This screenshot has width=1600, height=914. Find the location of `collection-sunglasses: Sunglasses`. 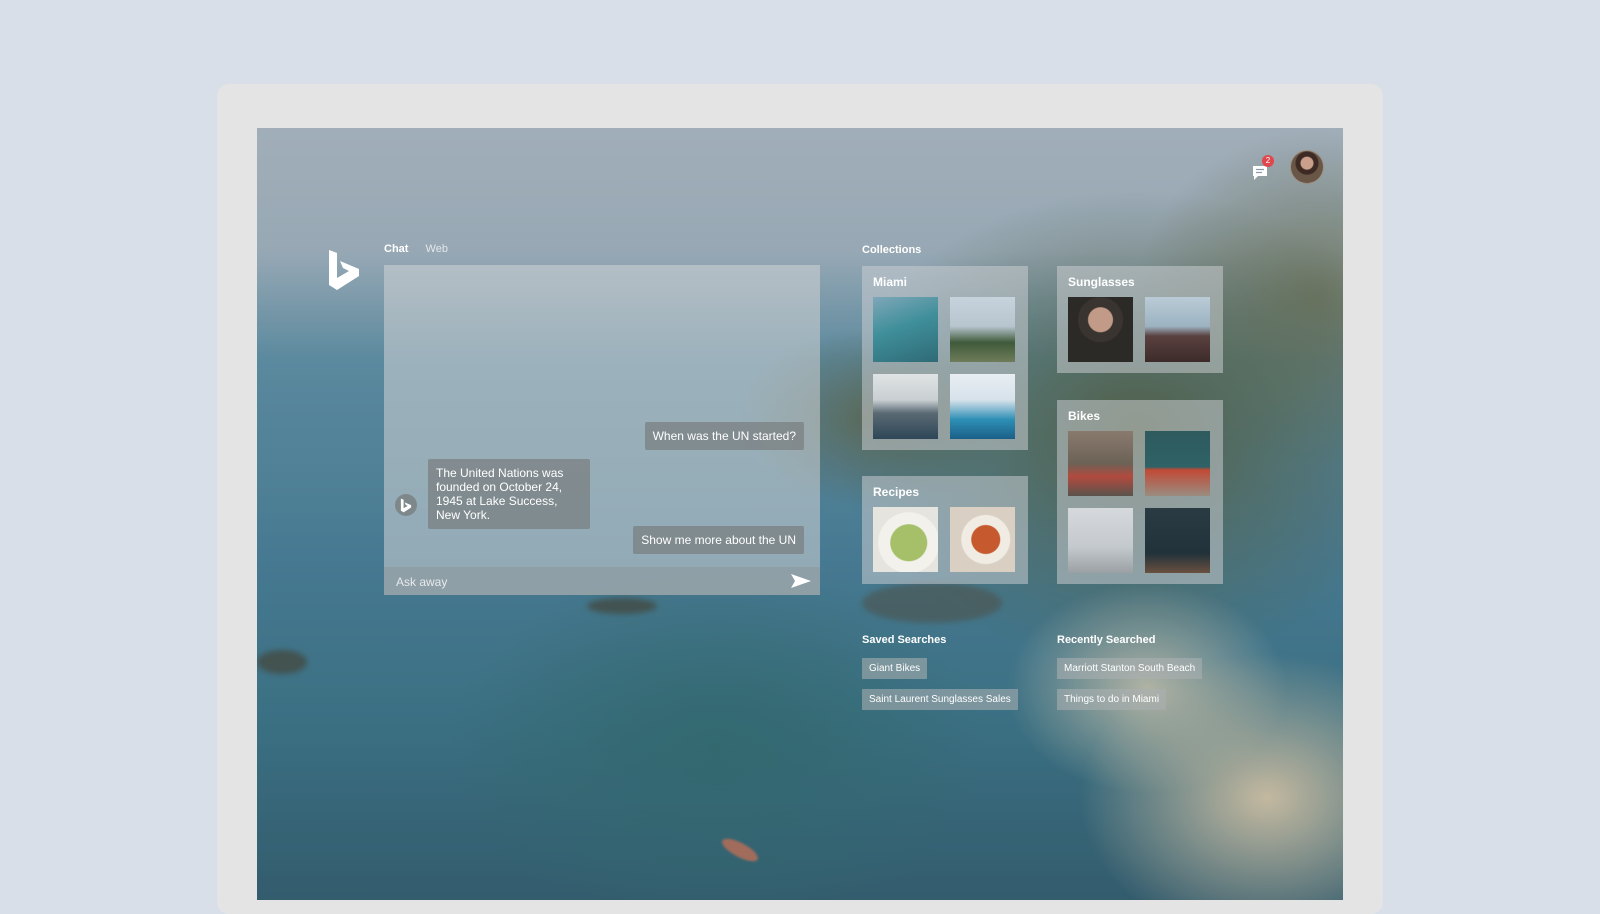

collection-sunglasses: Sunglasses is located at coordinates (1140, 319).